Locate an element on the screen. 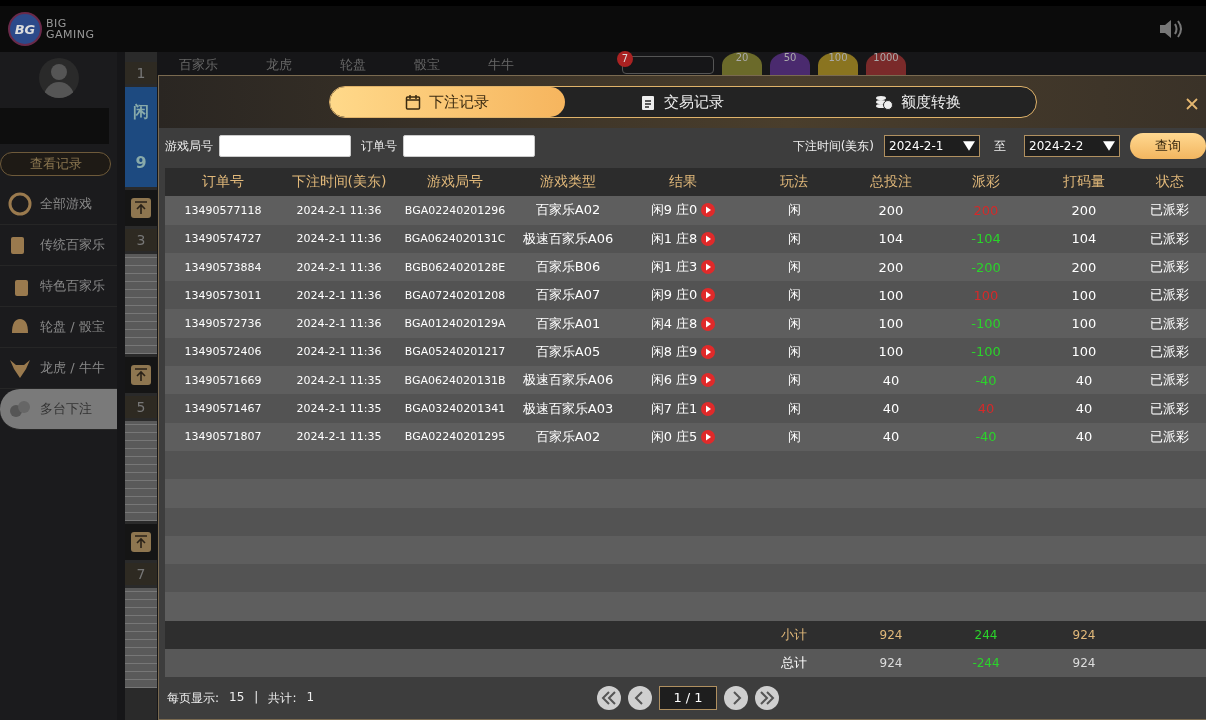  total-bet: 40 is located at coordinates (891, 437).